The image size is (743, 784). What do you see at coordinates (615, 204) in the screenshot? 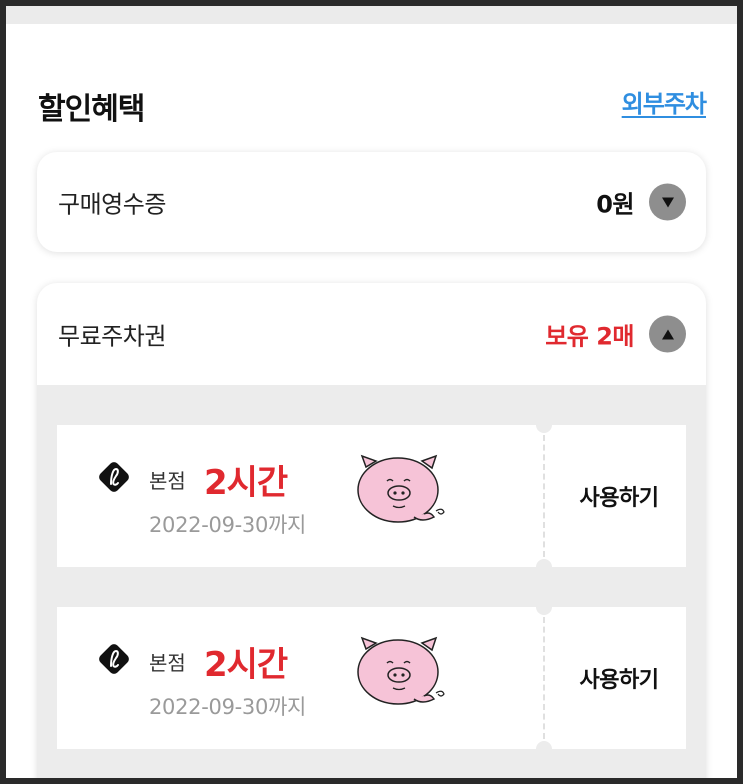
I see `receipt-amount: 0원` at bounding box center [615, 204].